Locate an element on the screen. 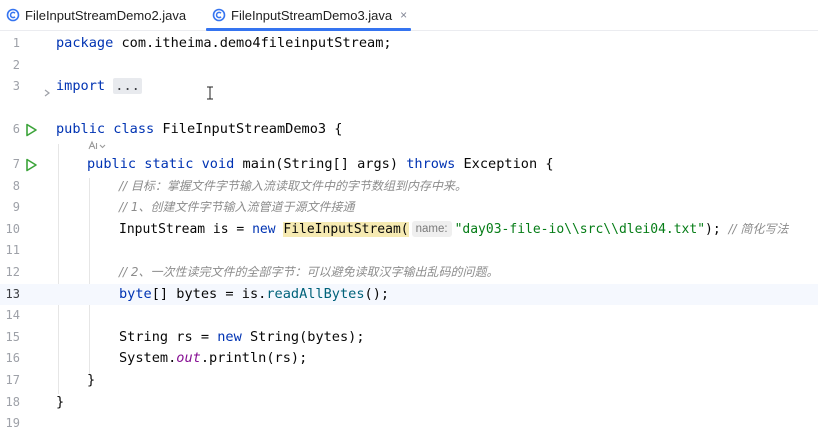 This screenshot has height=439, width=818. code-line: 9 // 1、创建文件字节输入流管道于源文件接通 is located at coordinates (409, 208).